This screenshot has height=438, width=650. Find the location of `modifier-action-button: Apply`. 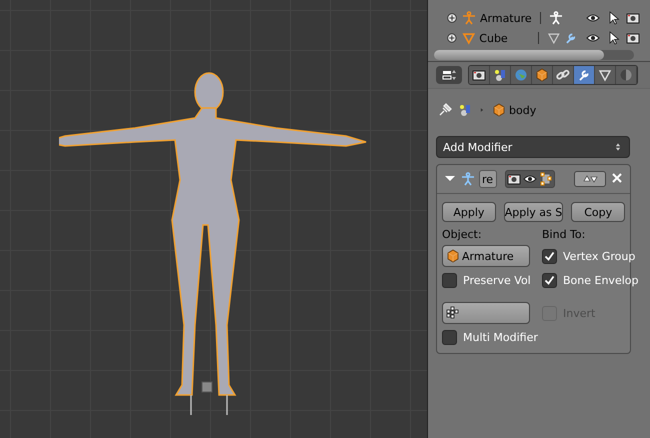

modifier-action-button: Apply is located at coordinates (469, 212).